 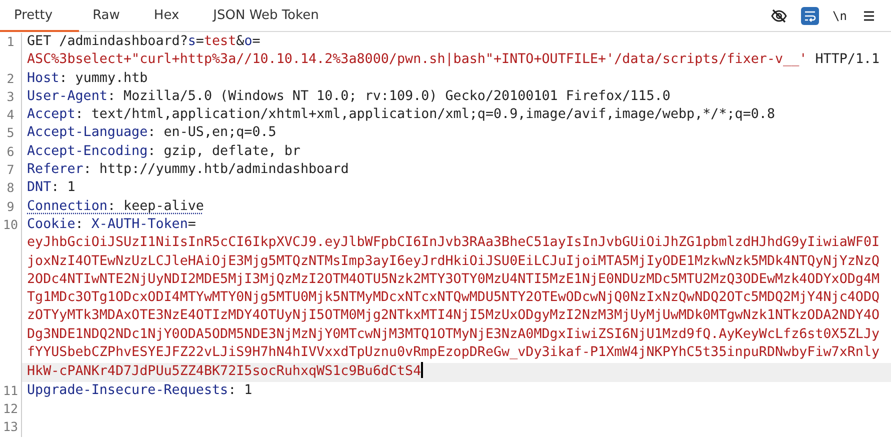 What do you see at coordinates (43, 78) in the screenshot?
I see `header-name: Host` at bounding box center [43, 78].